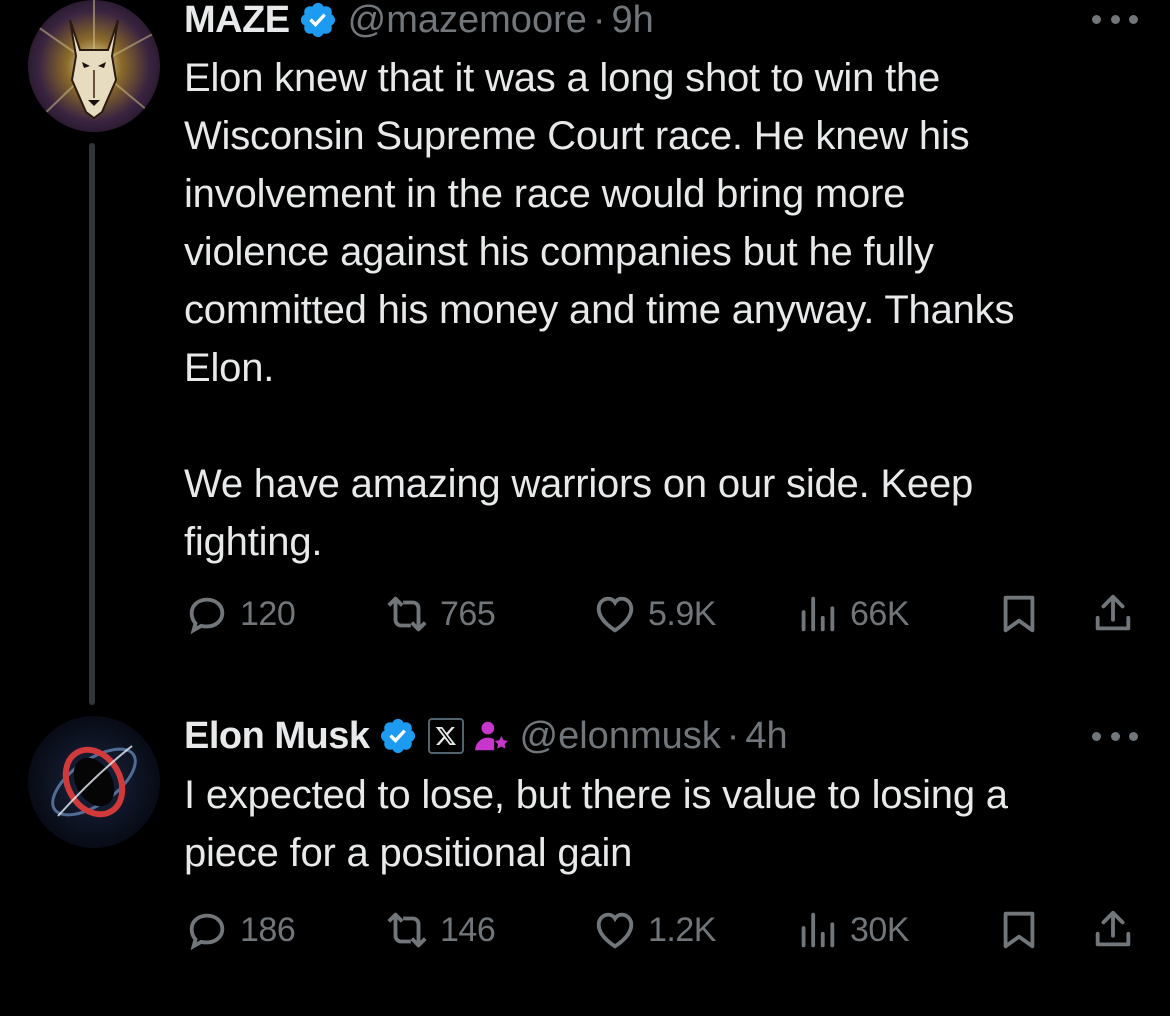 This screenshot has width=1170, height=1016. What do you see at coordinates (633, 21) in the screenshot?
I see `timestamp: 9h` at bounding box center [633, 21].